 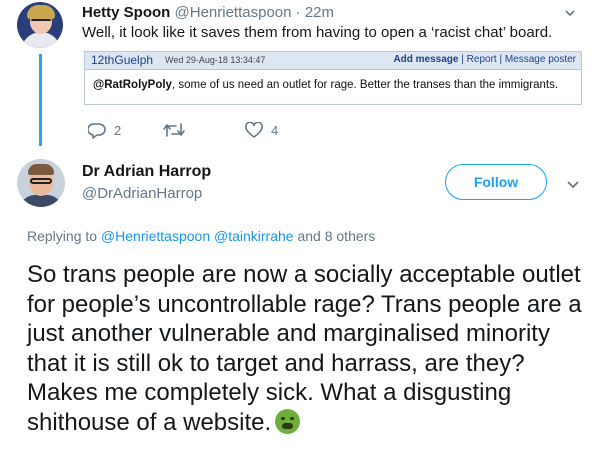 I want to click on like-count: 4, so click(x=275, y=130).